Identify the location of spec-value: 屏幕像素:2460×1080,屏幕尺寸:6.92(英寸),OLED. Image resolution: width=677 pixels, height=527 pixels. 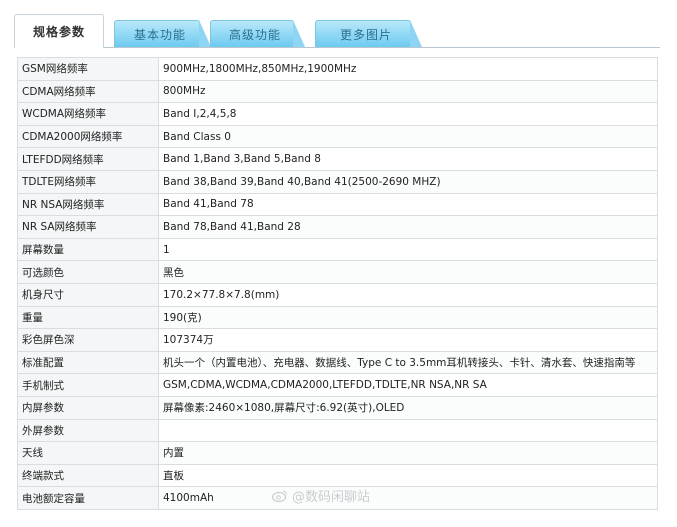
(408, 407).